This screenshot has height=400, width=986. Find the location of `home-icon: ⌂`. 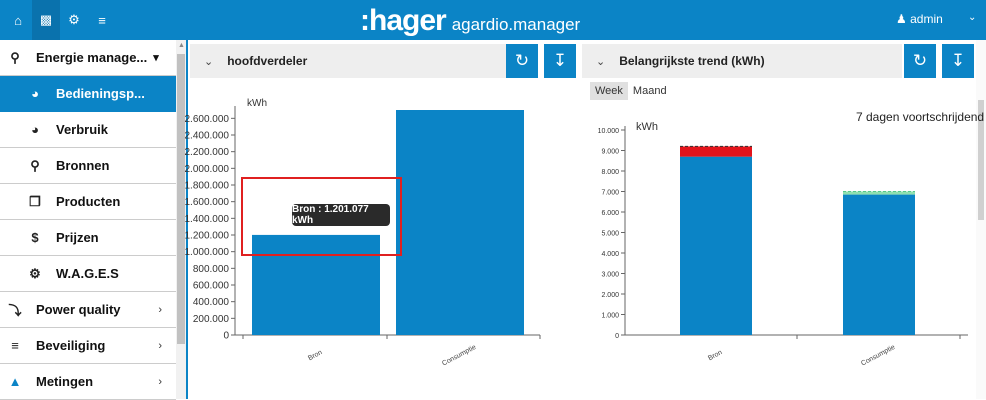

home-icon: ⌂ is located at coordinates (18, 20).